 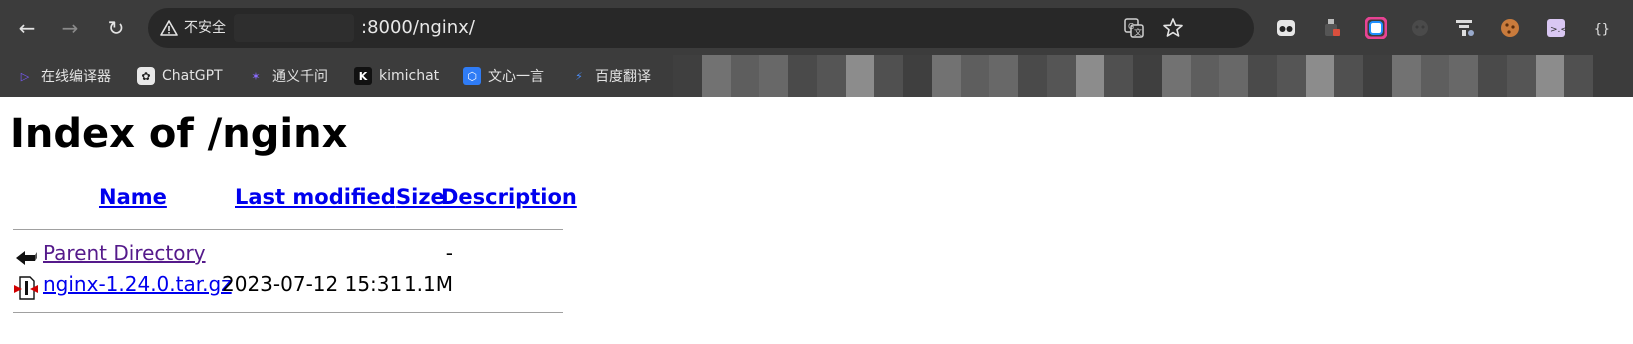 What do you see at coordinates (25, 76) in the screenshot?
I see `compiler-icon: ▷` at bounding box center [25, 76].